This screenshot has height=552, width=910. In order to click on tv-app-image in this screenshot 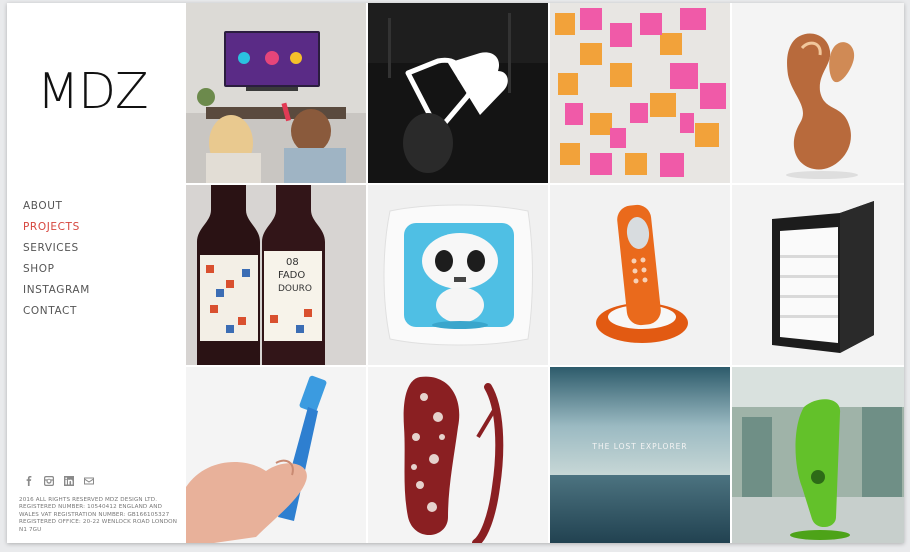, I will do `click(276, 93)`.